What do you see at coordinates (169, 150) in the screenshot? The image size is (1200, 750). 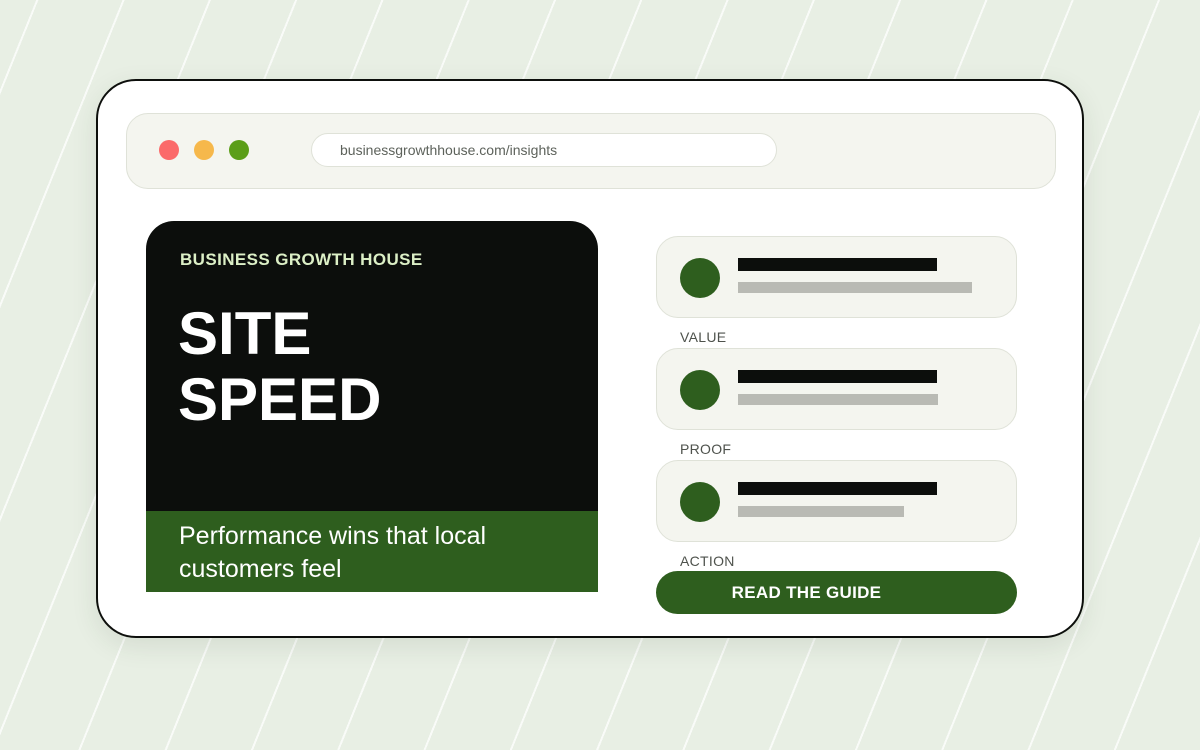 I see `close-window-dot-icon` at bounding box center [169, 150].